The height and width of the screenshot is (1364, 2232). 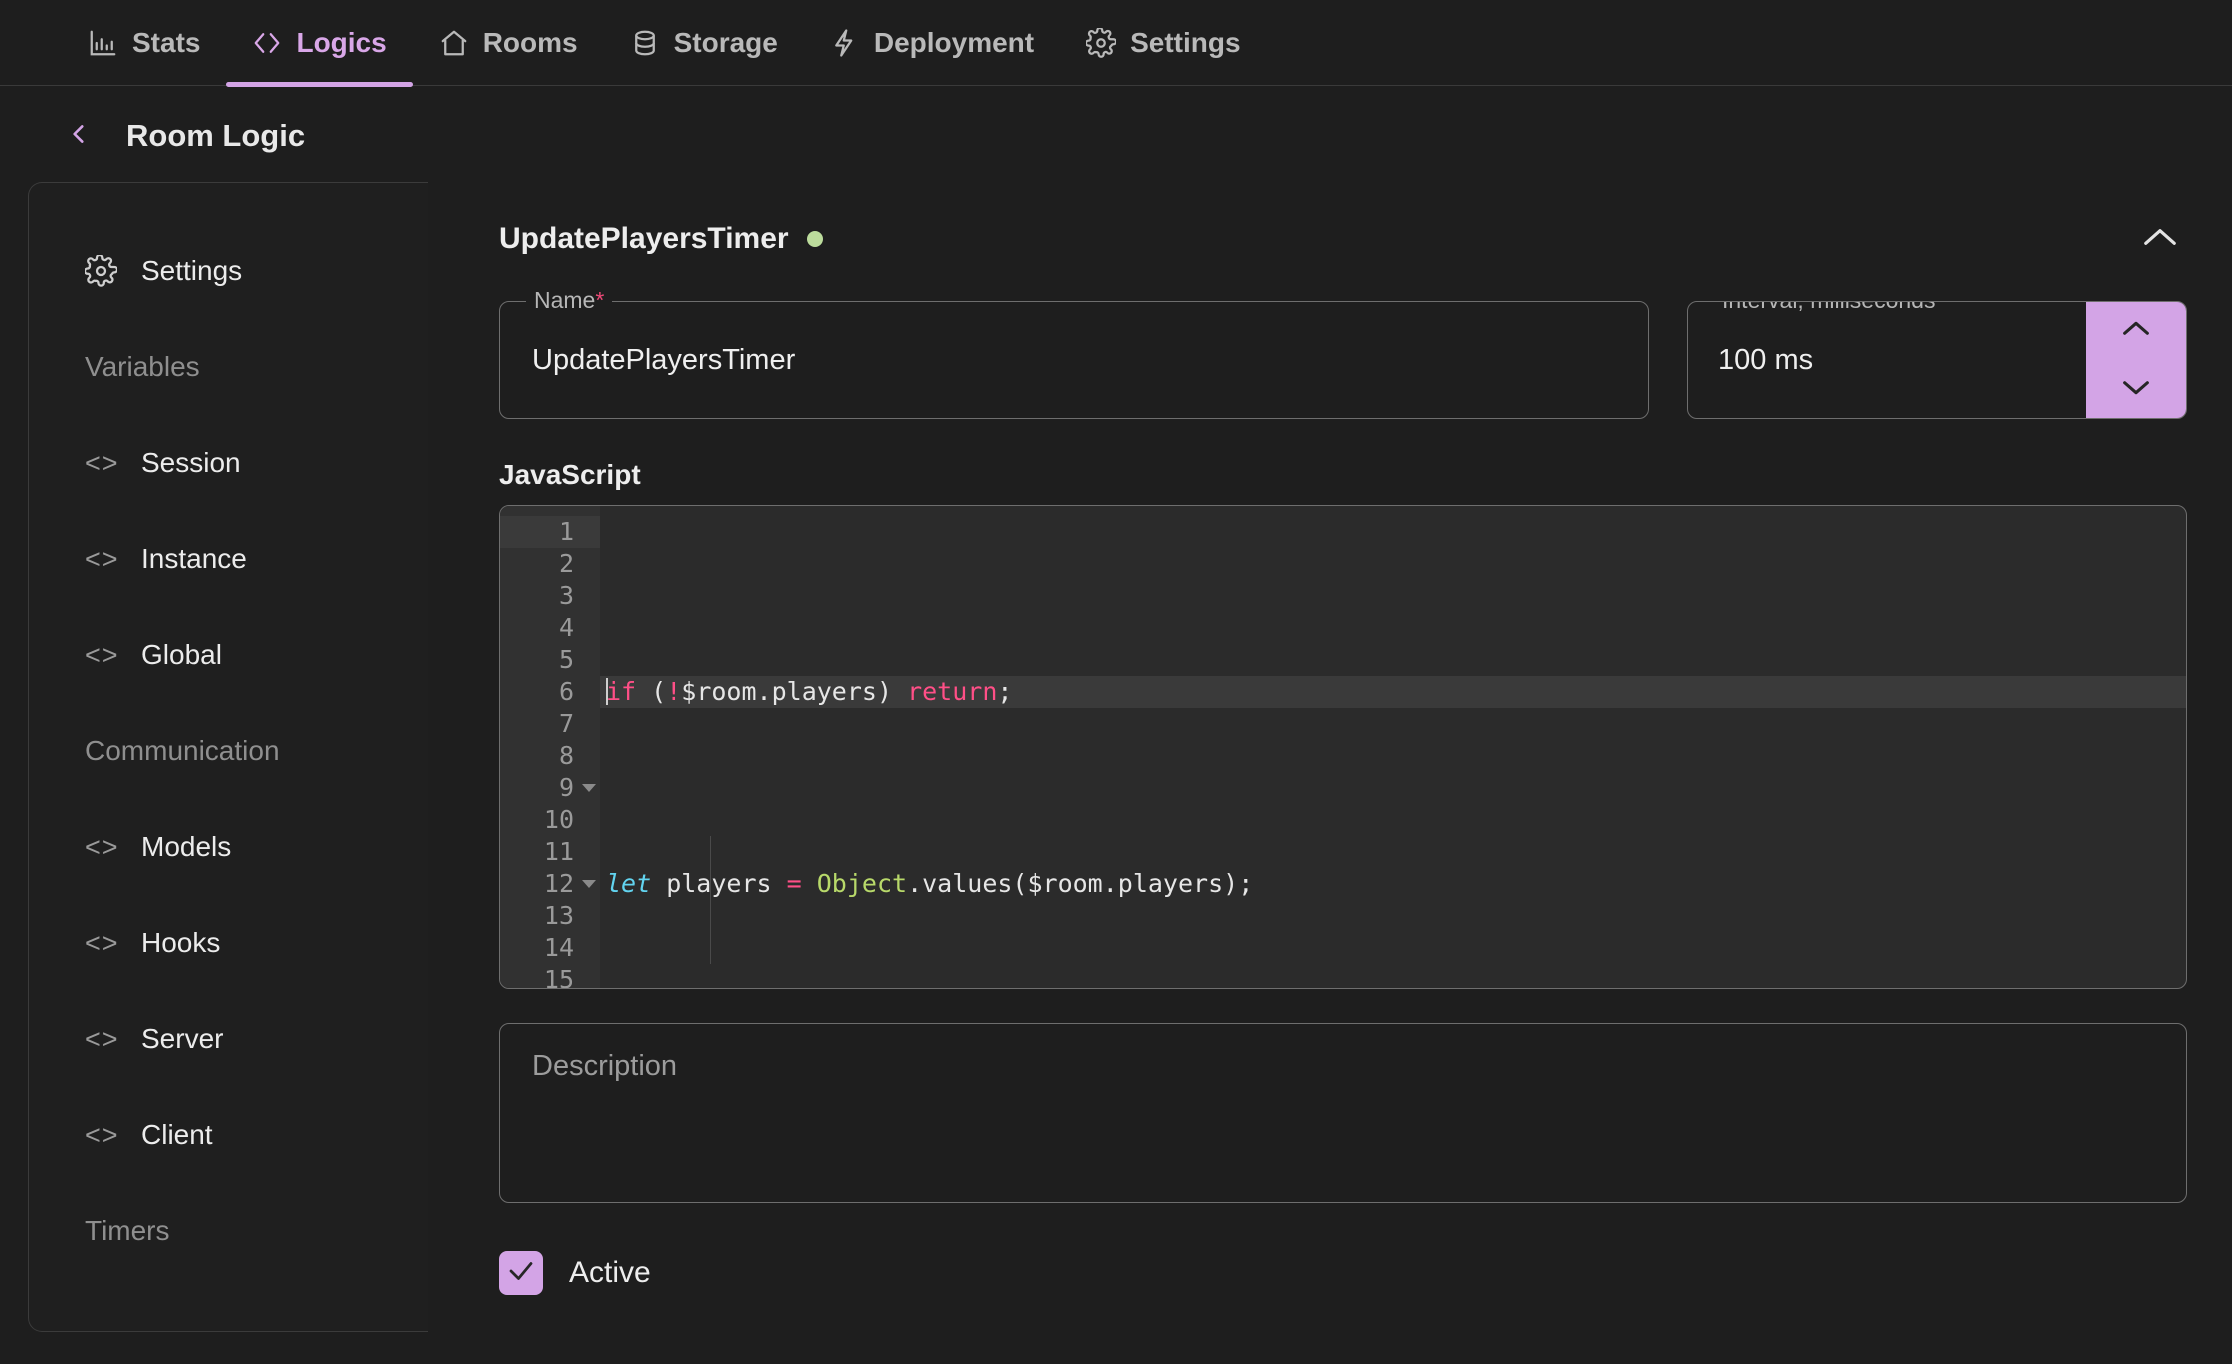 I want to click on line-number: 14, so click(x=558, y=947).